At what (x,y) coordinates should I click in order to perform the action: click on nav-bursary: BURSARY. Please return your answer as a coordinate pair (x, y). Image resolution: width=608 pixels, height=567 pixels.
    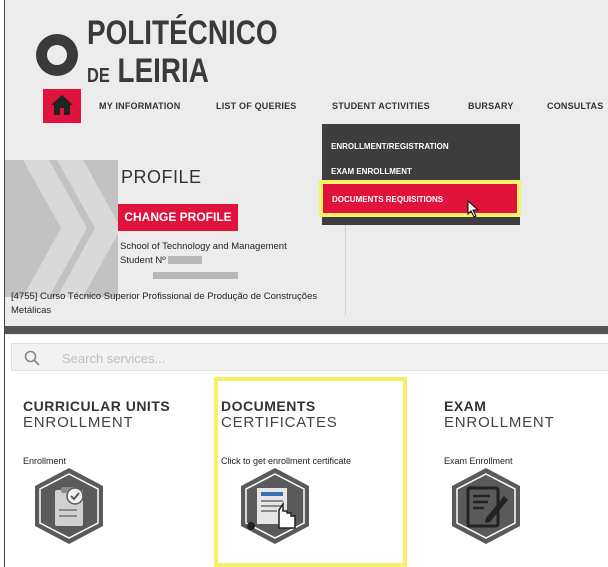
    Looking at the image, I should click on (491, 106).